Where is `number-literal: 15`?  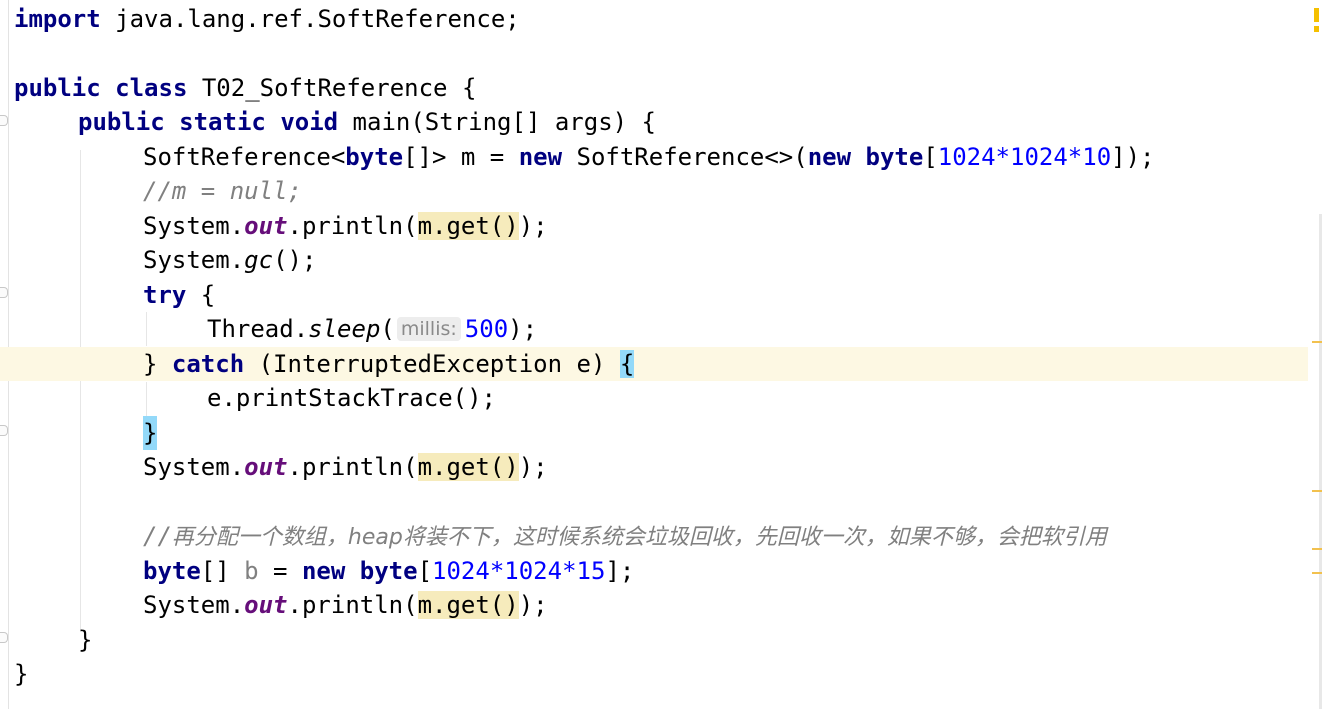 number-literal: 15 is located at coordinates (591, 571).